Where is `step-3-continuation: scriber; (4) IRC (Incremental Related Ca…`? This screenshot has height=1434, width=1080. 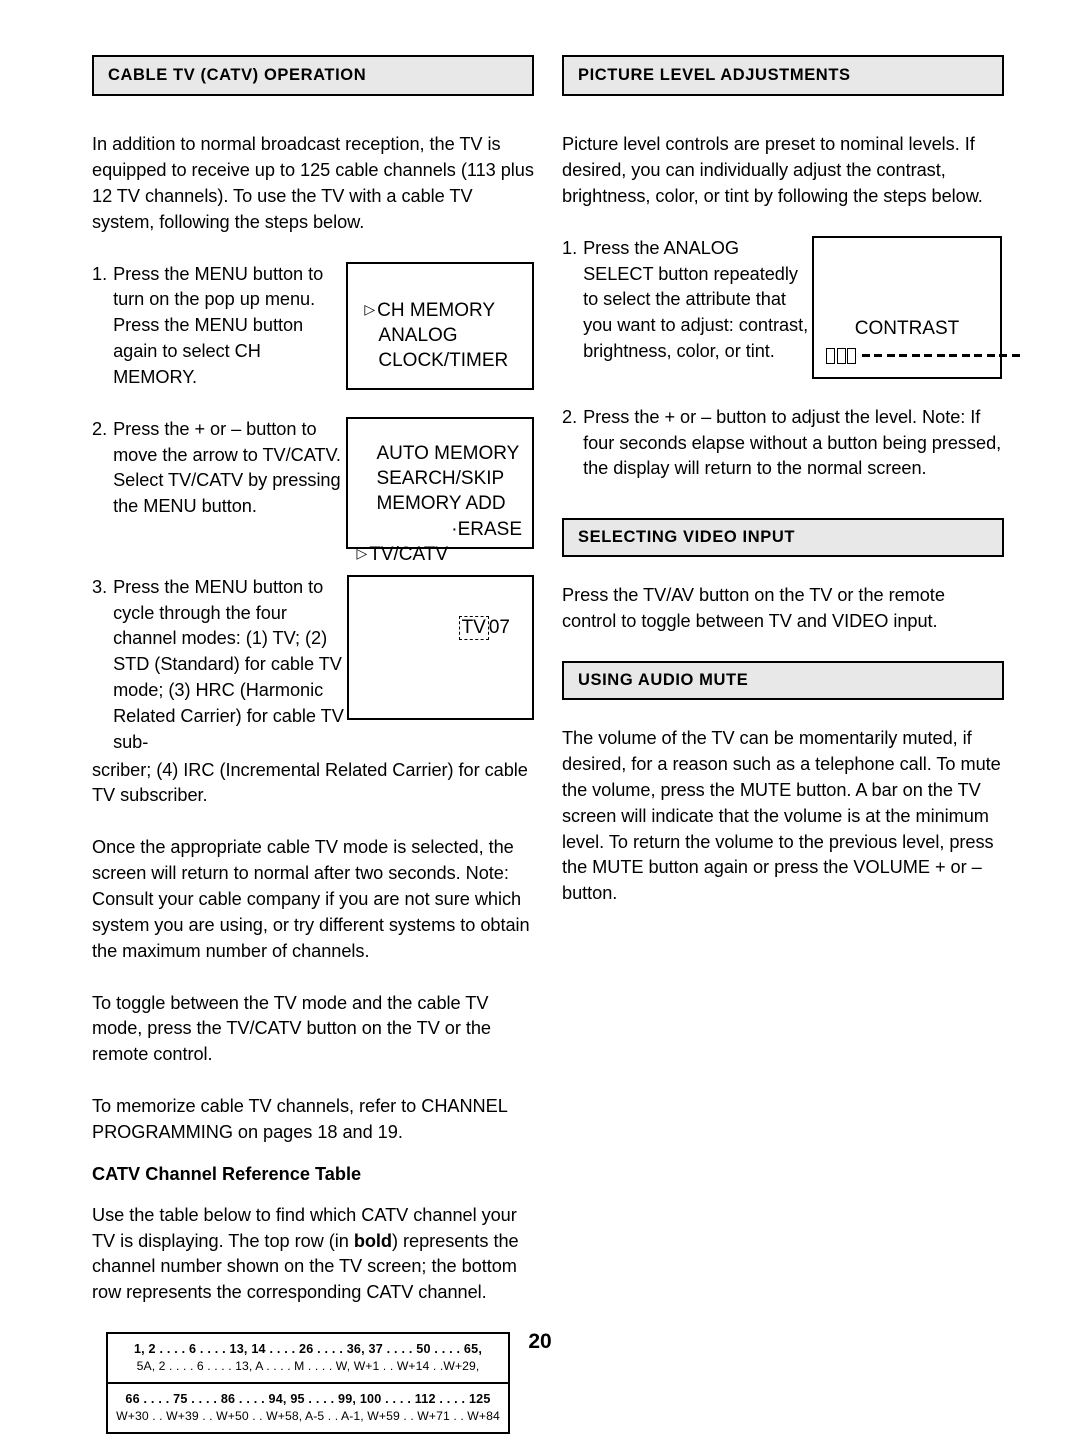
step-3-continuation: scriber; (4) IRC (Incremental Related Ca… is located at coordinates (310, 782).